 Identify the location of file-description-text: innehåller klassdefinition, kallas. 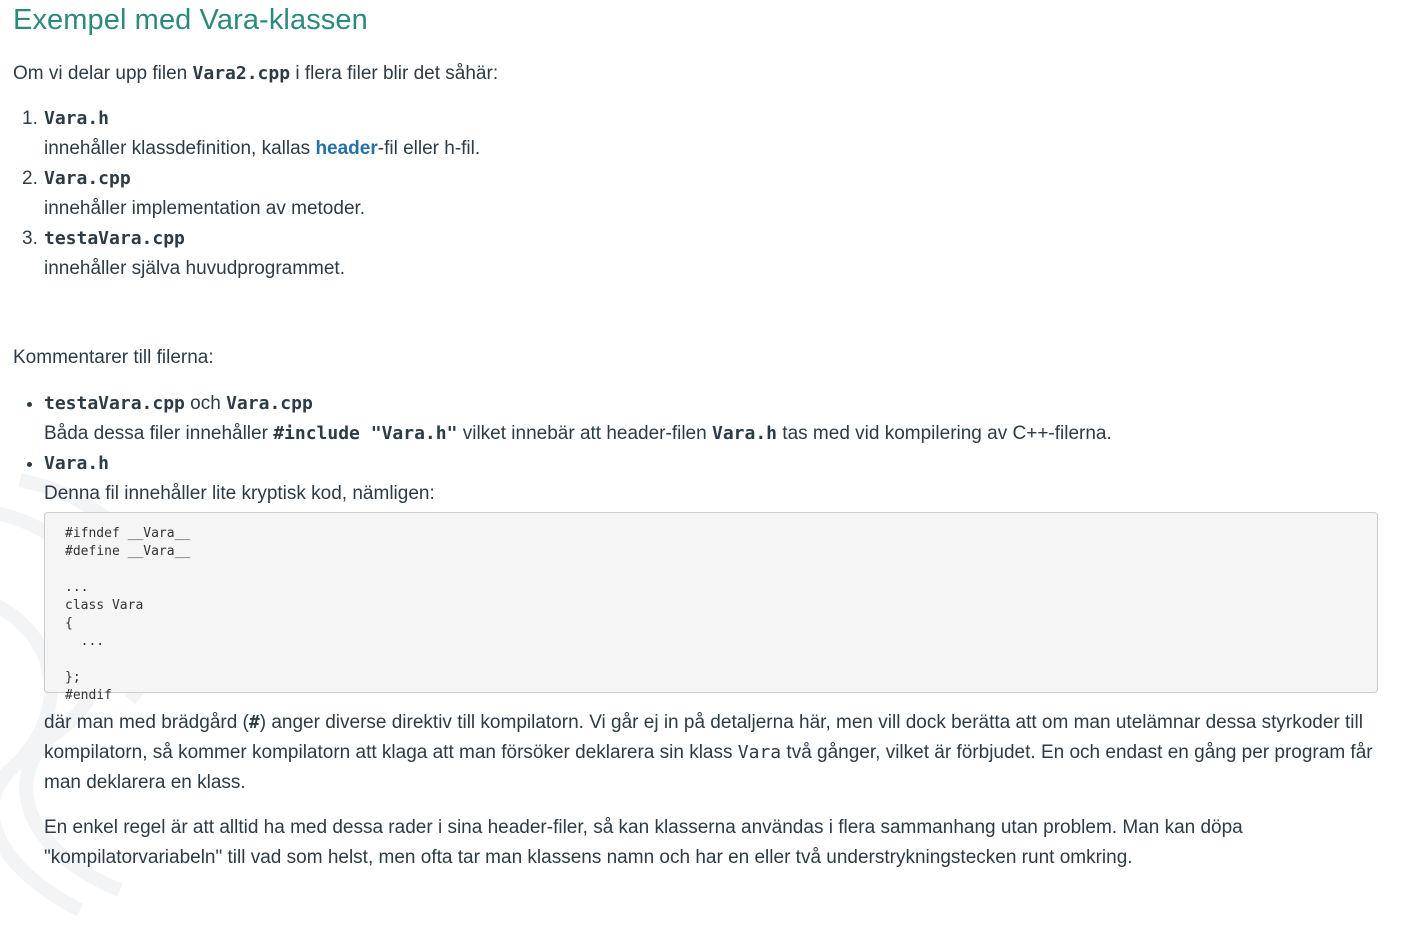
(180, 148).